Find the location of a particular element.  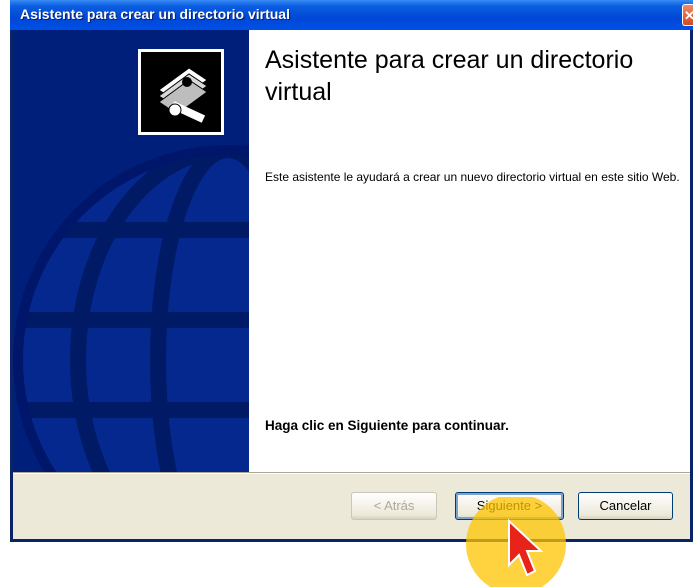

close-button: ✕ is located at coordinates (687, 15).